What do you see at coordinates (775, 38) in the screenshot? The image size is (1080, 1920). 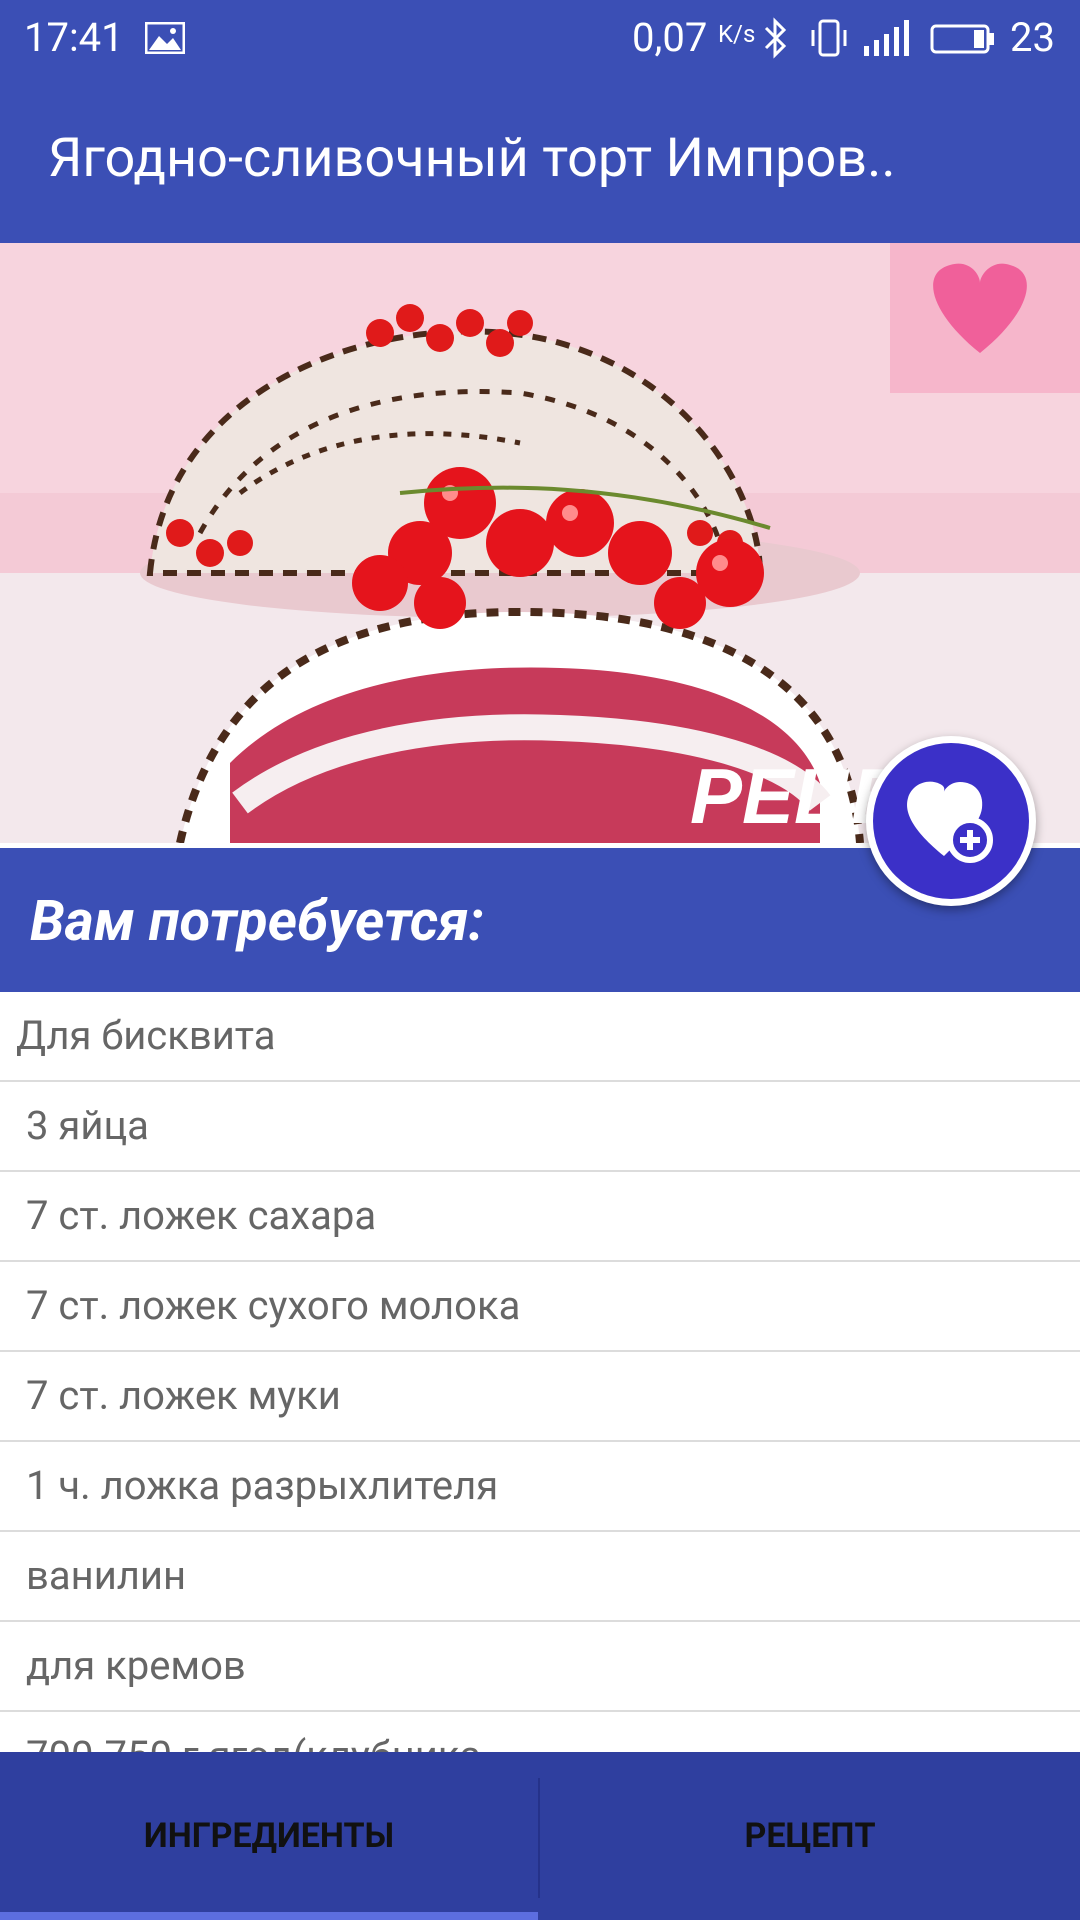 I see `bluetooth-icon` at bounding box center [775, 38].